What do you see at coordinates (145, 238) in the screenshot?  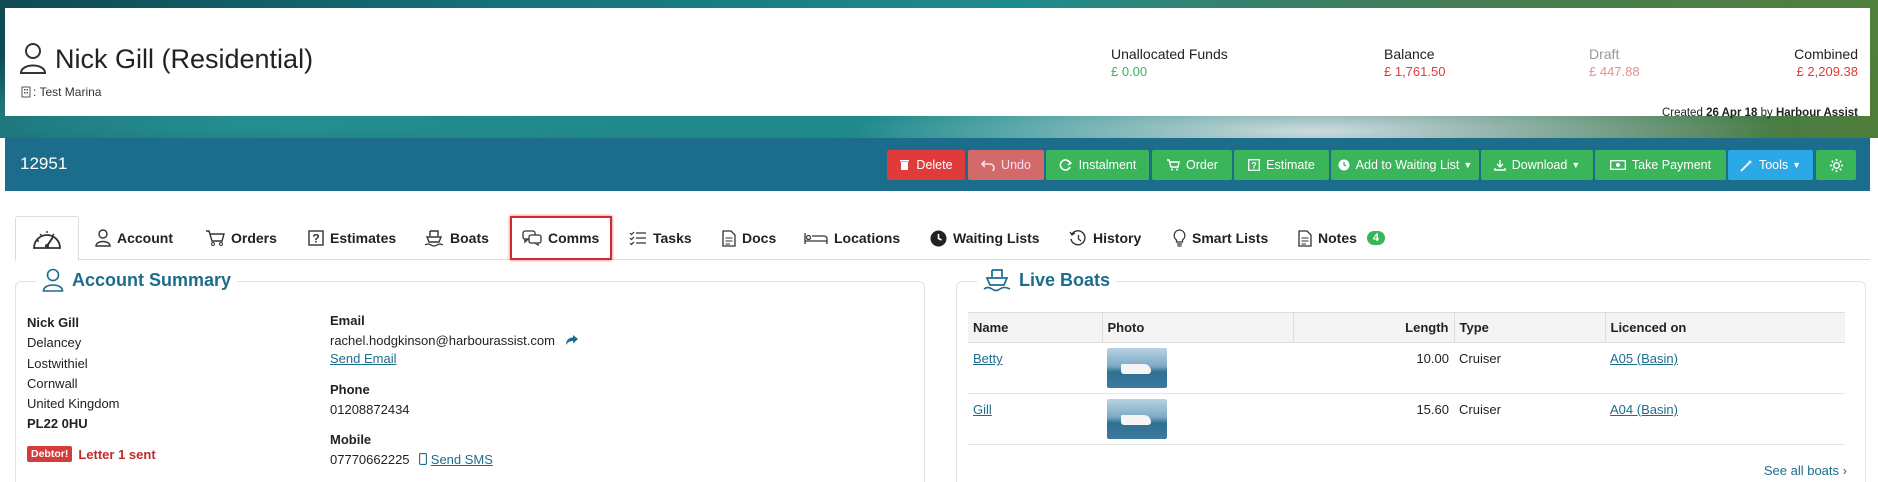 I see `tab-account-label: Account` at bounding box center [145, 238].